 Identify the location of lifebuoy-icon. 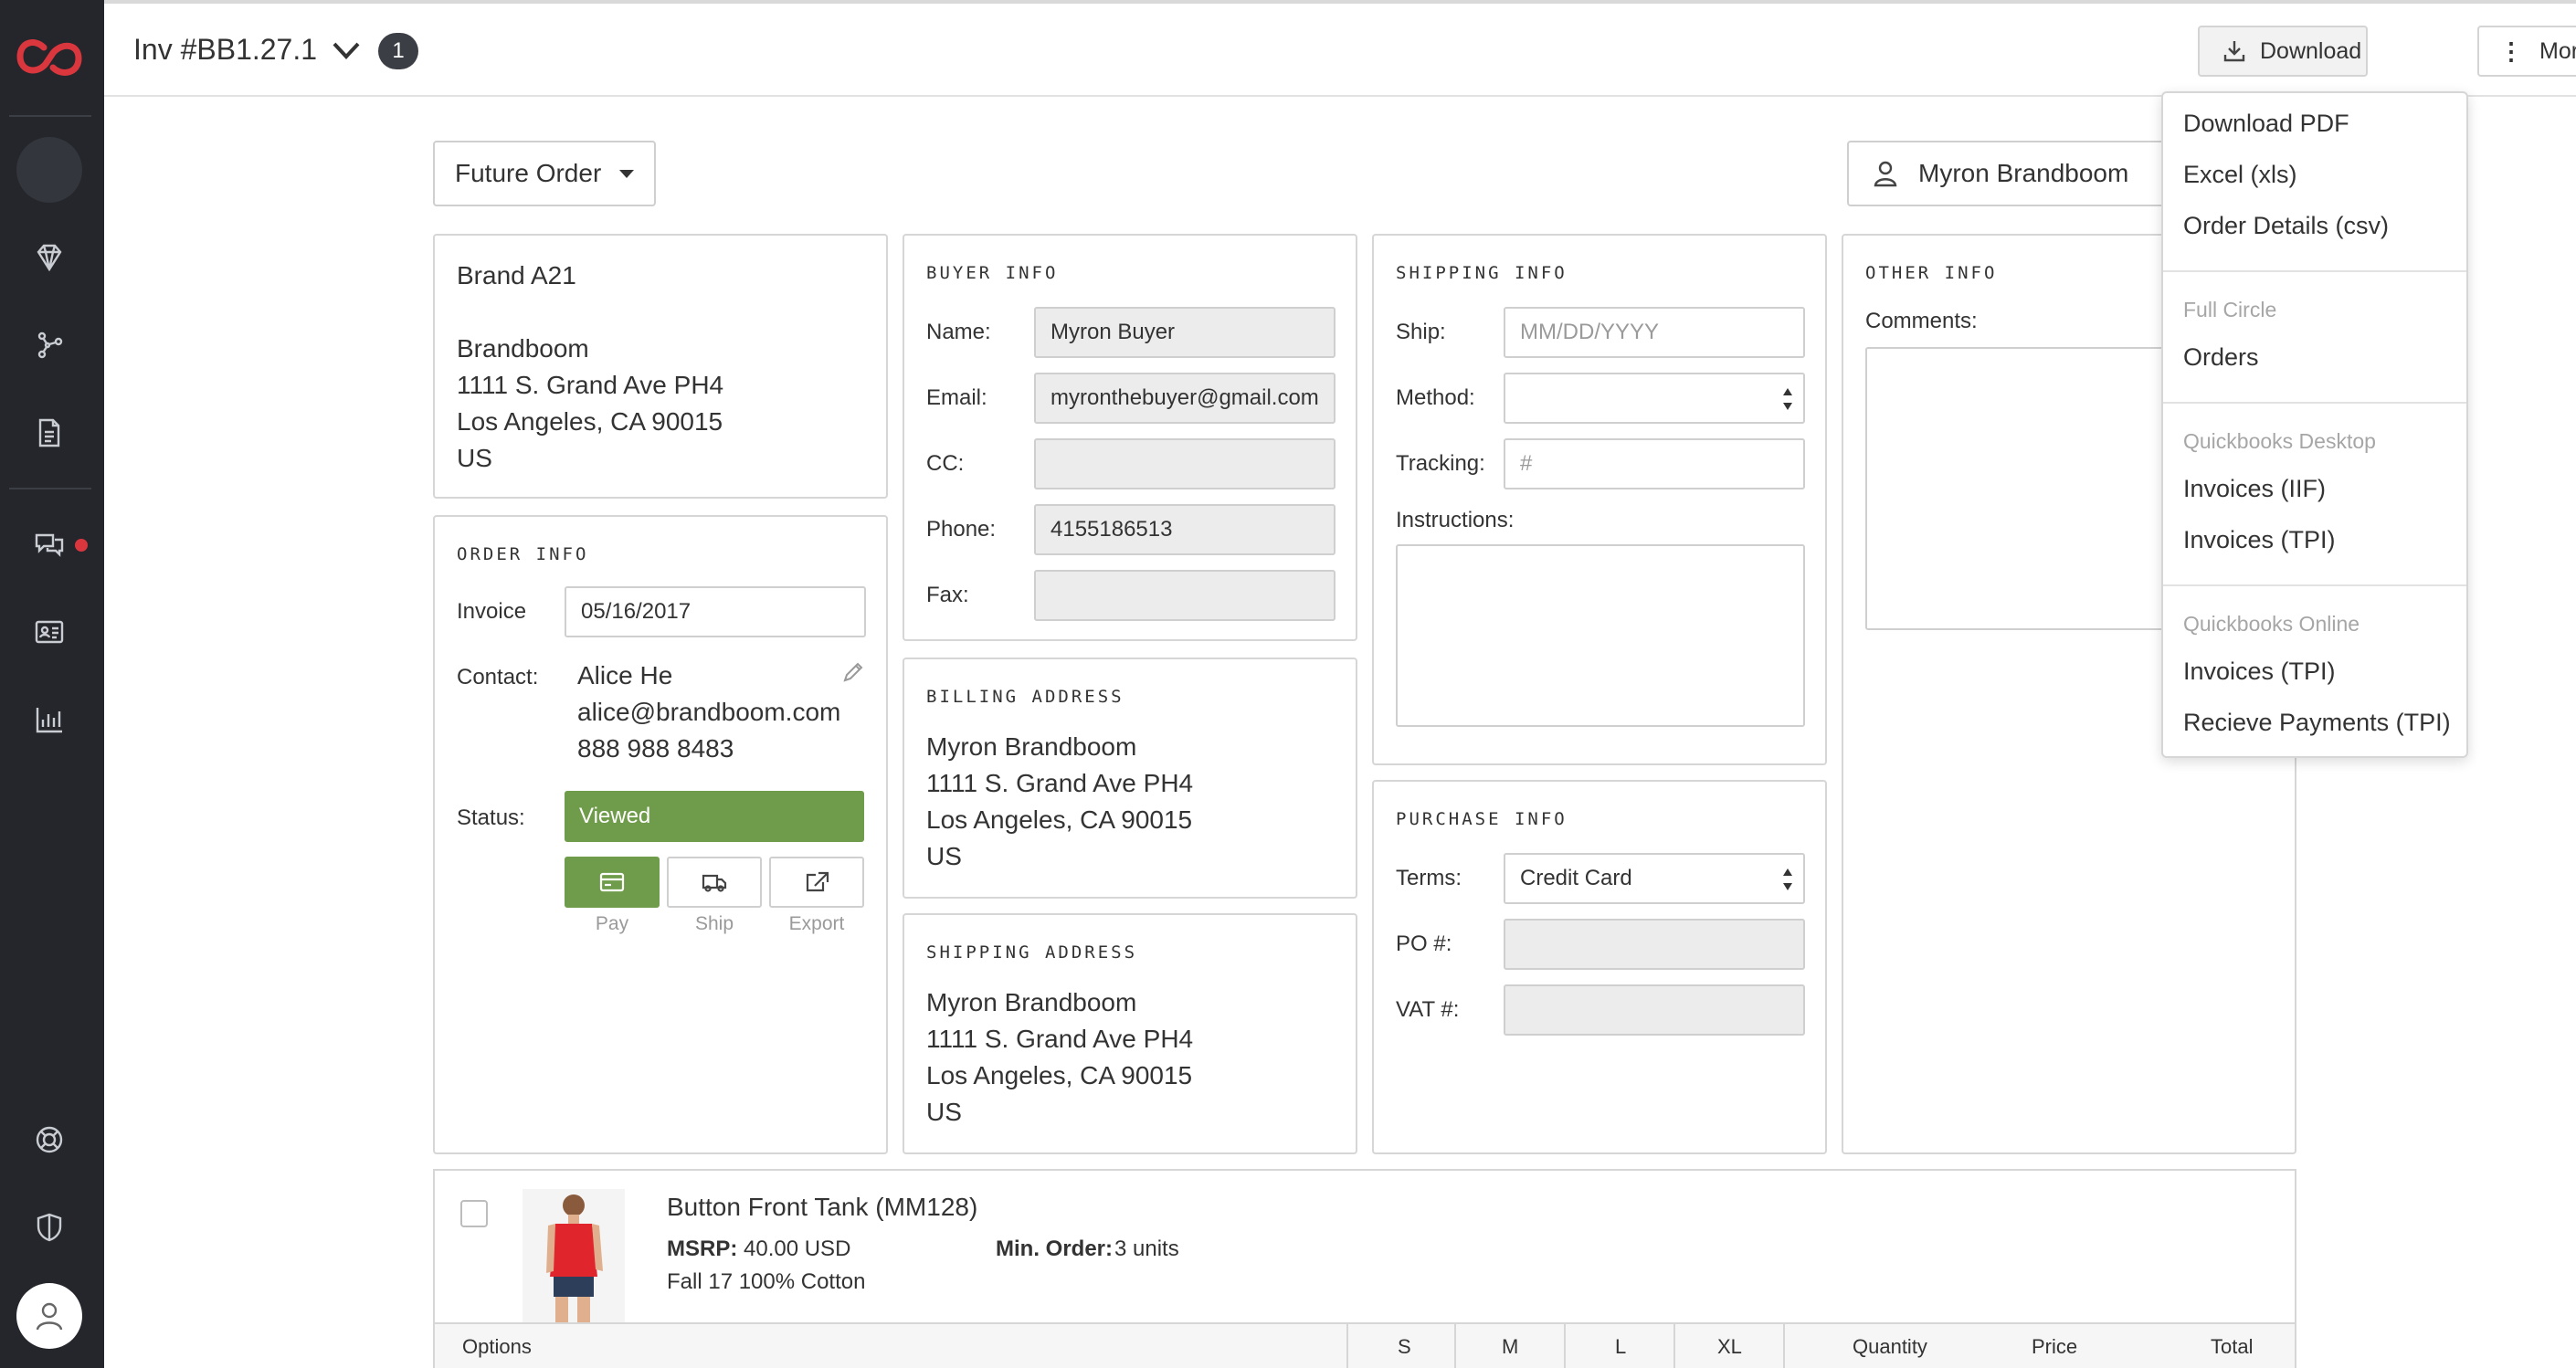
(49, 1140).